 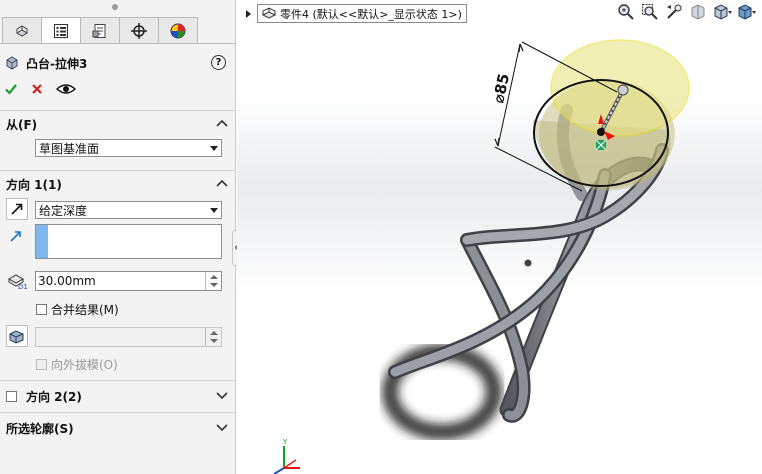 What do you see at coordinates (286, 460) in the screenshot?
I see `axis-triad` at bounding box center [286, 460].